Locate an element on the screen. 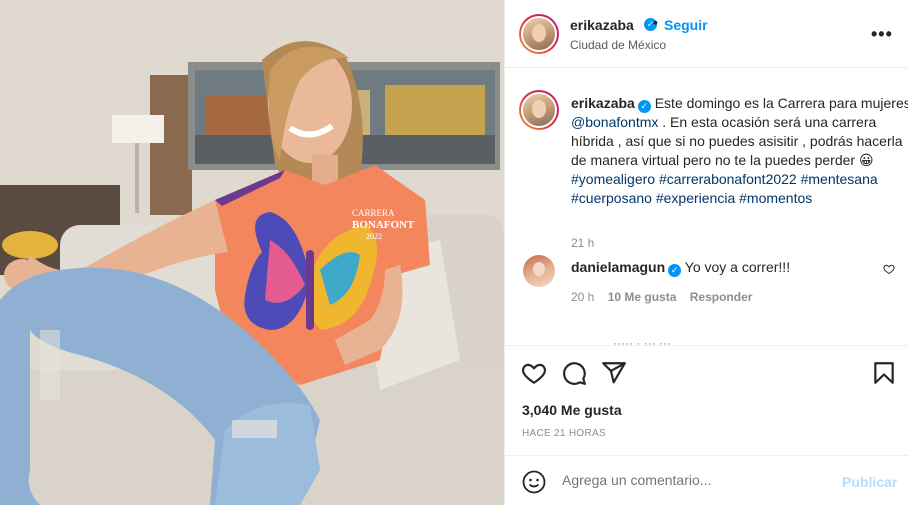 The width and height of the screenshot is (908, 505). bookmark-icon is located at coordinates (884, 373).